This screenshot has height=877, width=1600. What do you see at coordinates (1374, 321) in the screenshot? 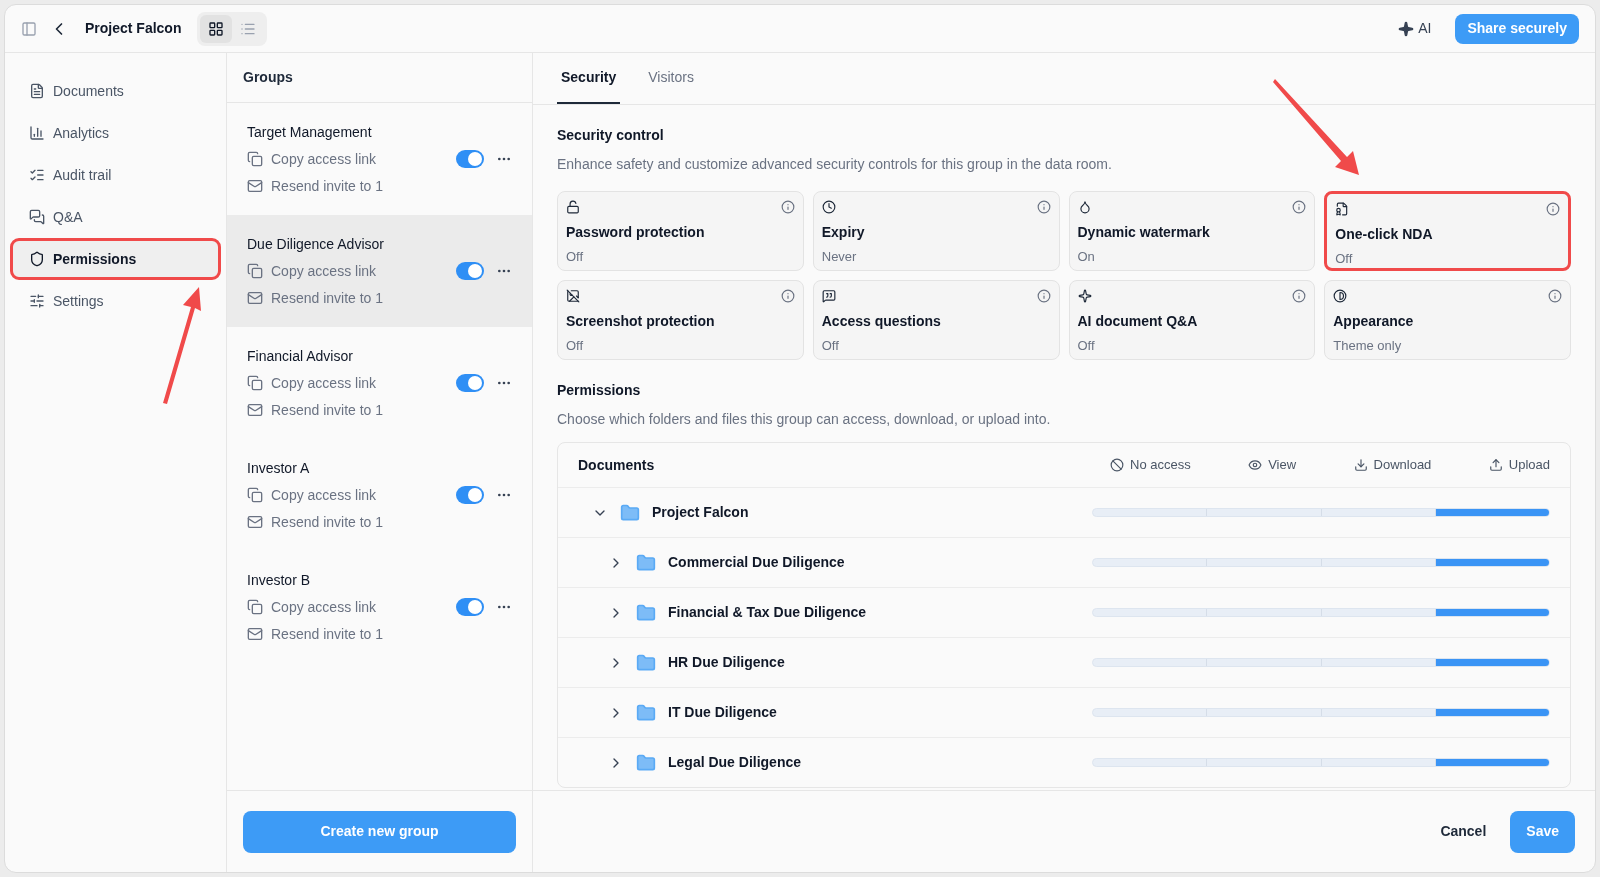
I see `card-title: Appearance` at bounding box center [1374, 321].